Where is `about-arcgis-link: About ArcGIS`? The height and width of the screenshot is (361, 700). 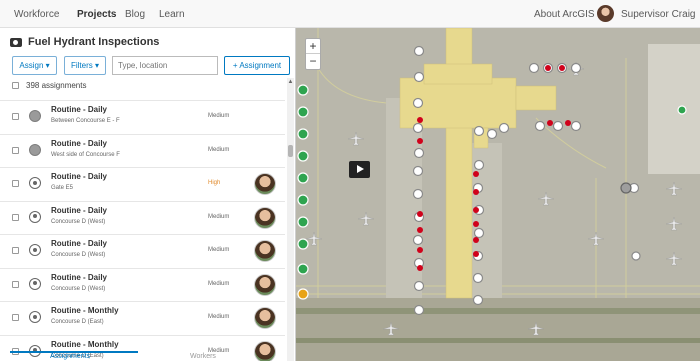
about-arcgis-link: About ArcGIS is located at coordinates (564, 14).